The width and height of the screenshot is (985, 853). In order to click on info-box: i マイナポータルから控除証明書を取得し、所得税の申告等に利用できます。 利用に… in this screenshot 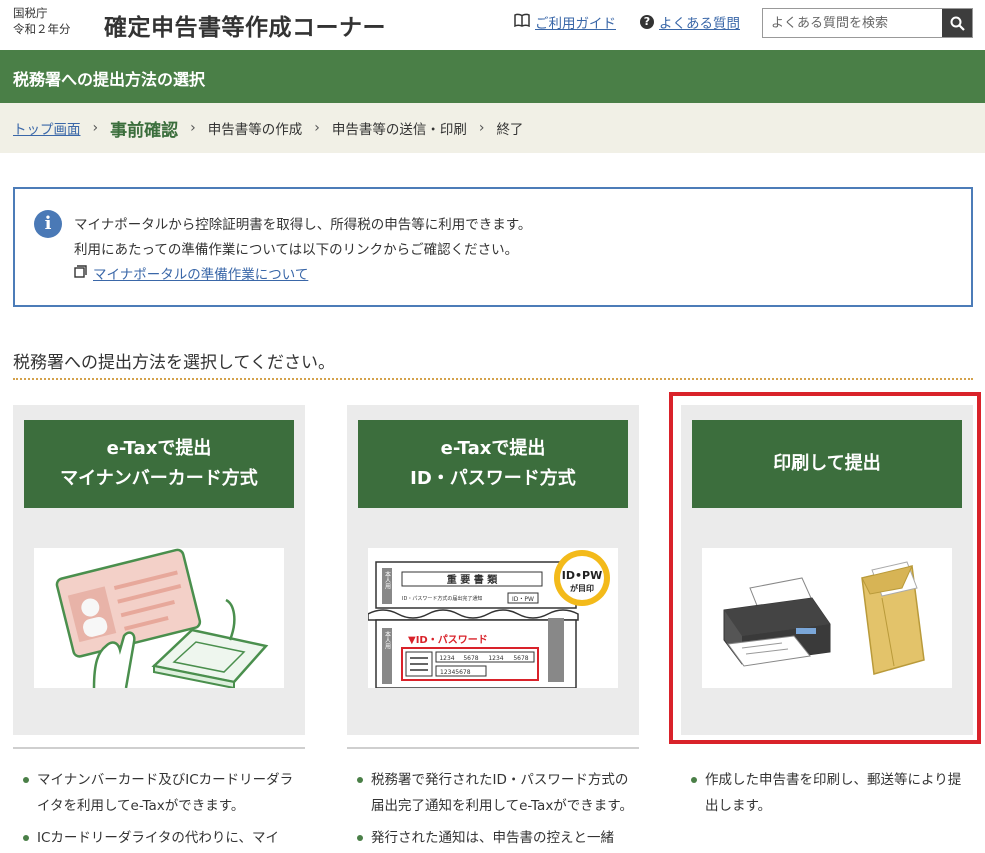, I will do `click(493, 247)`.